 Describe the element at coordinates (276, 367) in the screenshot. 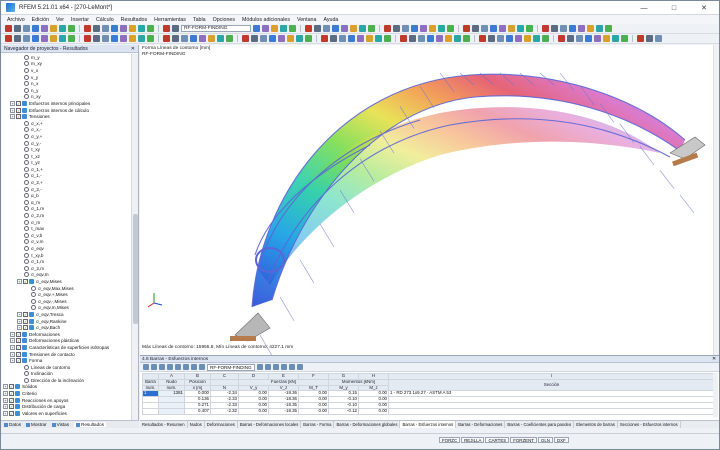

I see `view-icon` at that location.